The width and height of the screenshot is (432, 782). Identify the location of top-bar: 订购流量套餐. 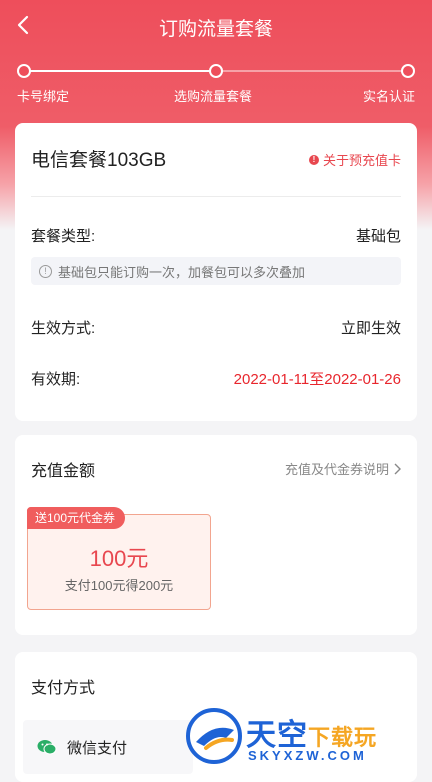
(216, 26).